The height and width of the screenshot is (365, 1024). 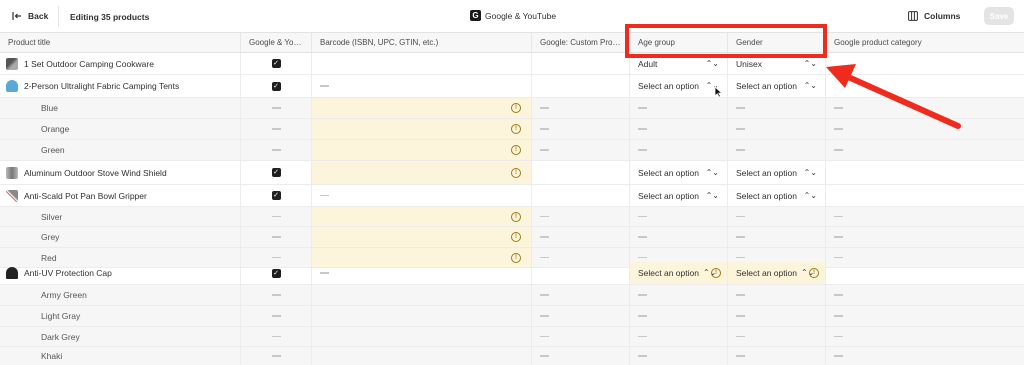 What do you see at coordinates (718, 92) in the screenshot?
I see `mouse-cursor-icon` at bounding box center [718, 92].